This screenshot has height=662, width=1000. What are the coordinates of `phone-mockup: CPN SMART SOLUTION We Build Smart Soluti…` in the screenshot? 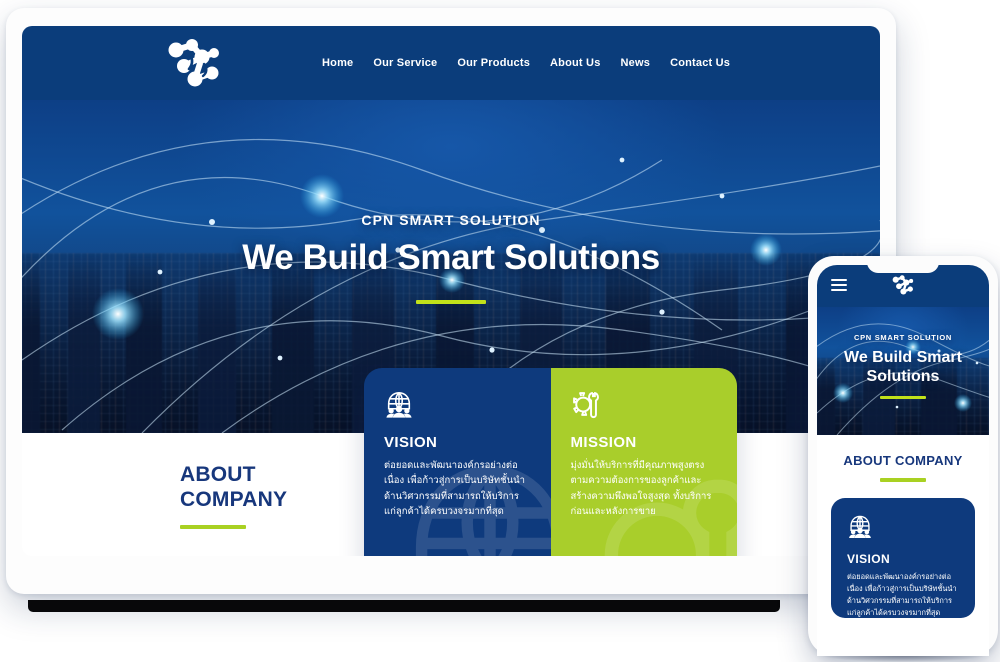 It's located at (903, 459).